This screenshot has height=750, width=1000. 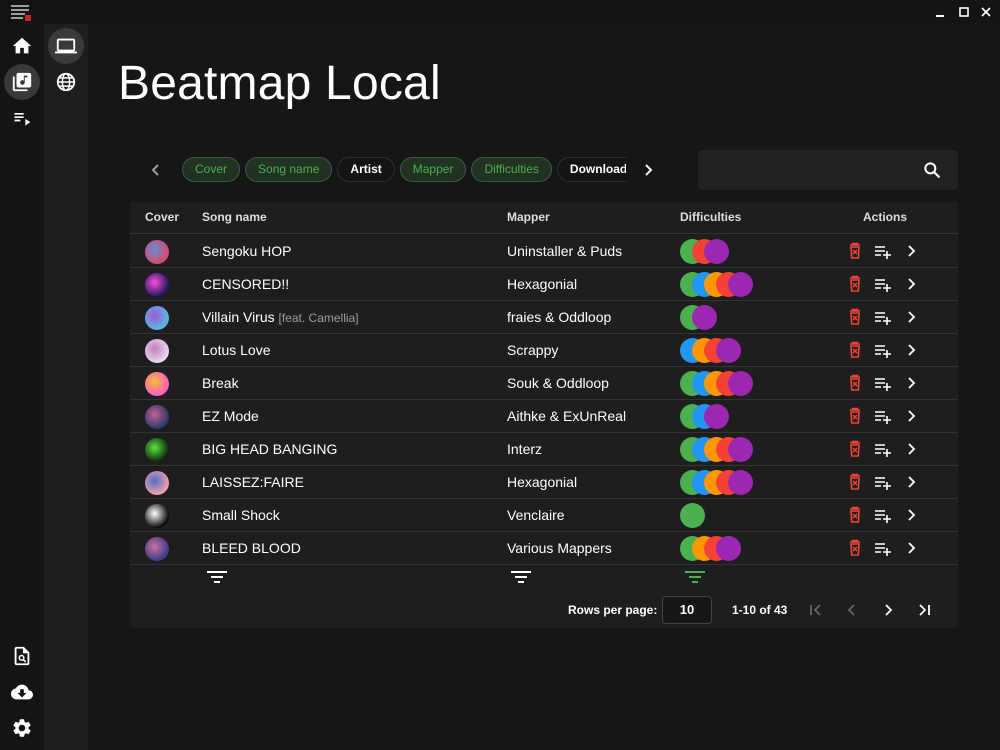 I want to click on difficulties-filter-icon, so click(x=695, y=577).